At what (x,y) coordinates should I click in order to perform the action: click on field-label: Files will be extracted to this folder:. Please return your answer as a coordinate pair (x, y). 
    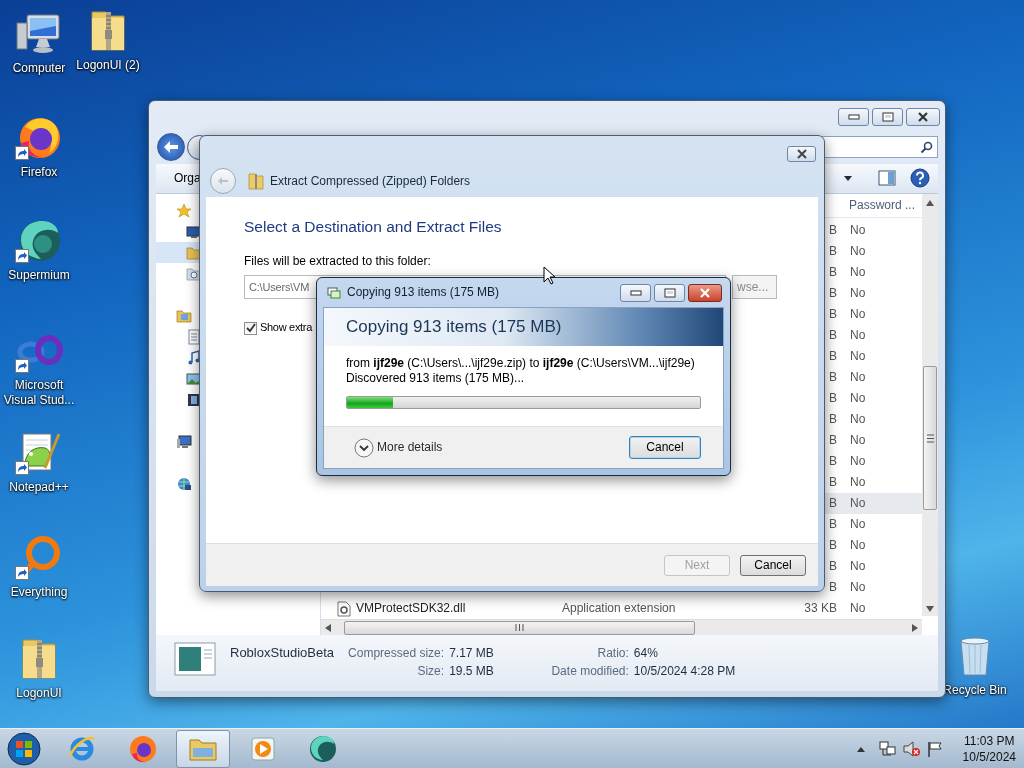
    Looking at the image, I should click on (338, 262).